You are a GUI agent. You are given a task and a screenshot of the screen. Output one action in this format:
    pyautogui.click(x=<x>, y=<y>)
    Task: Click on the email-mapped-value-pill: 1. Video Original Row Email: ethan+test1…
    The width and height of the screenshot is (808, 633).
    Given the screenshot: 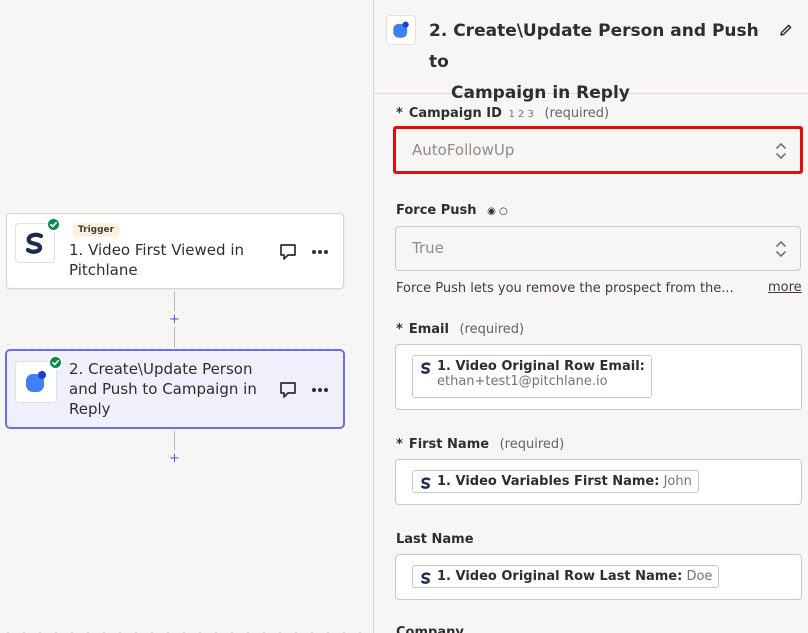 What is the action you would take?
    pyautogui.click(x=532, y=376)
    